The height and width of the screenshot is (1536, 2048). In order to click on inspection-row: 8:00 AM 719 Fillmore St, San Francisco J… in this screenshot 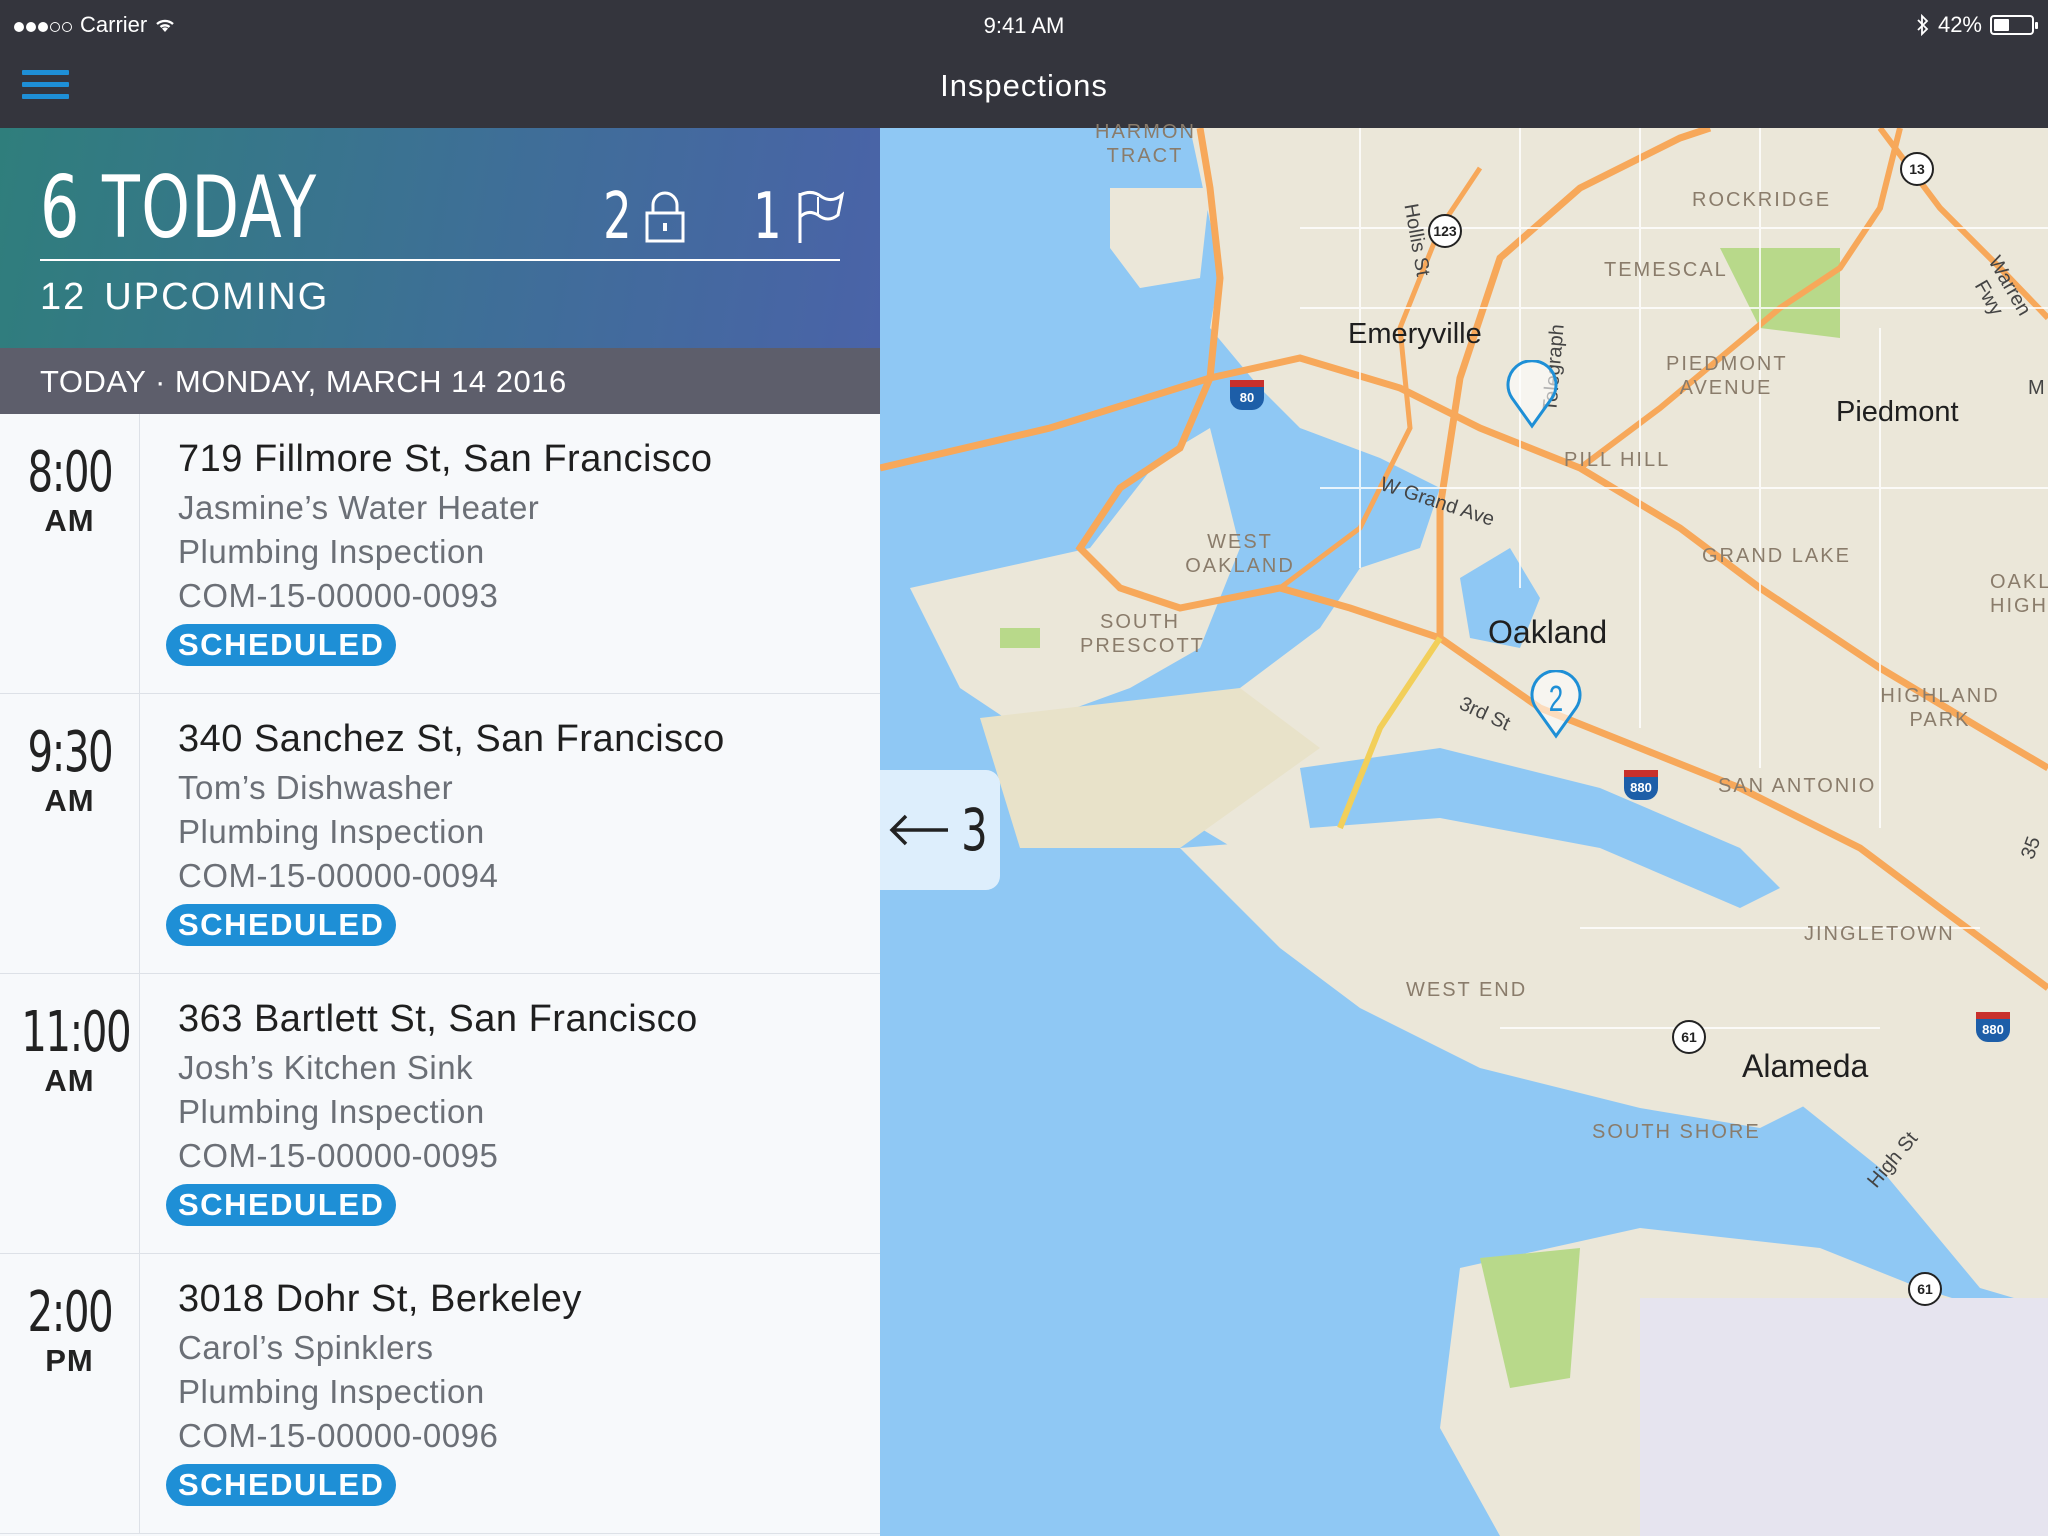, I will do `click(440, 554)`.